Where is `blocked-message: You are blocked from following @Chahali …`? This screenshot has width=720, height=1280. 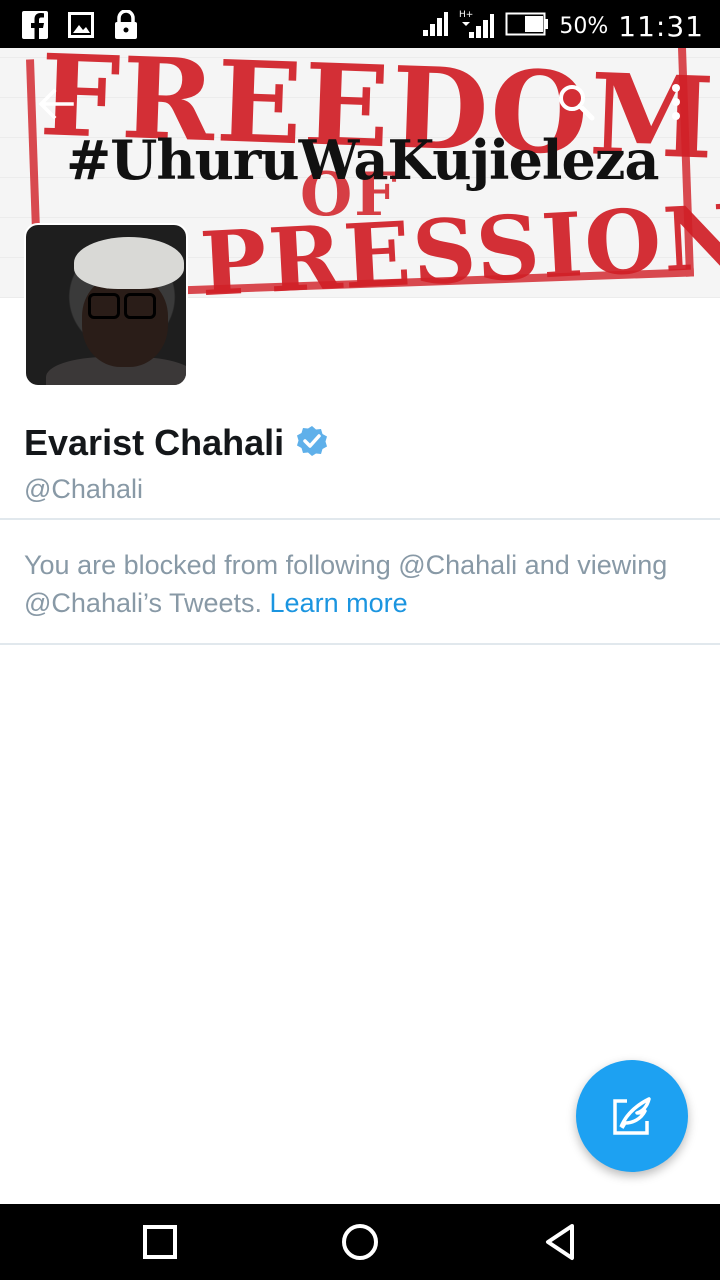 blocked-message: You are blocked from following @Chahali … is located at coordinates (364, 584).